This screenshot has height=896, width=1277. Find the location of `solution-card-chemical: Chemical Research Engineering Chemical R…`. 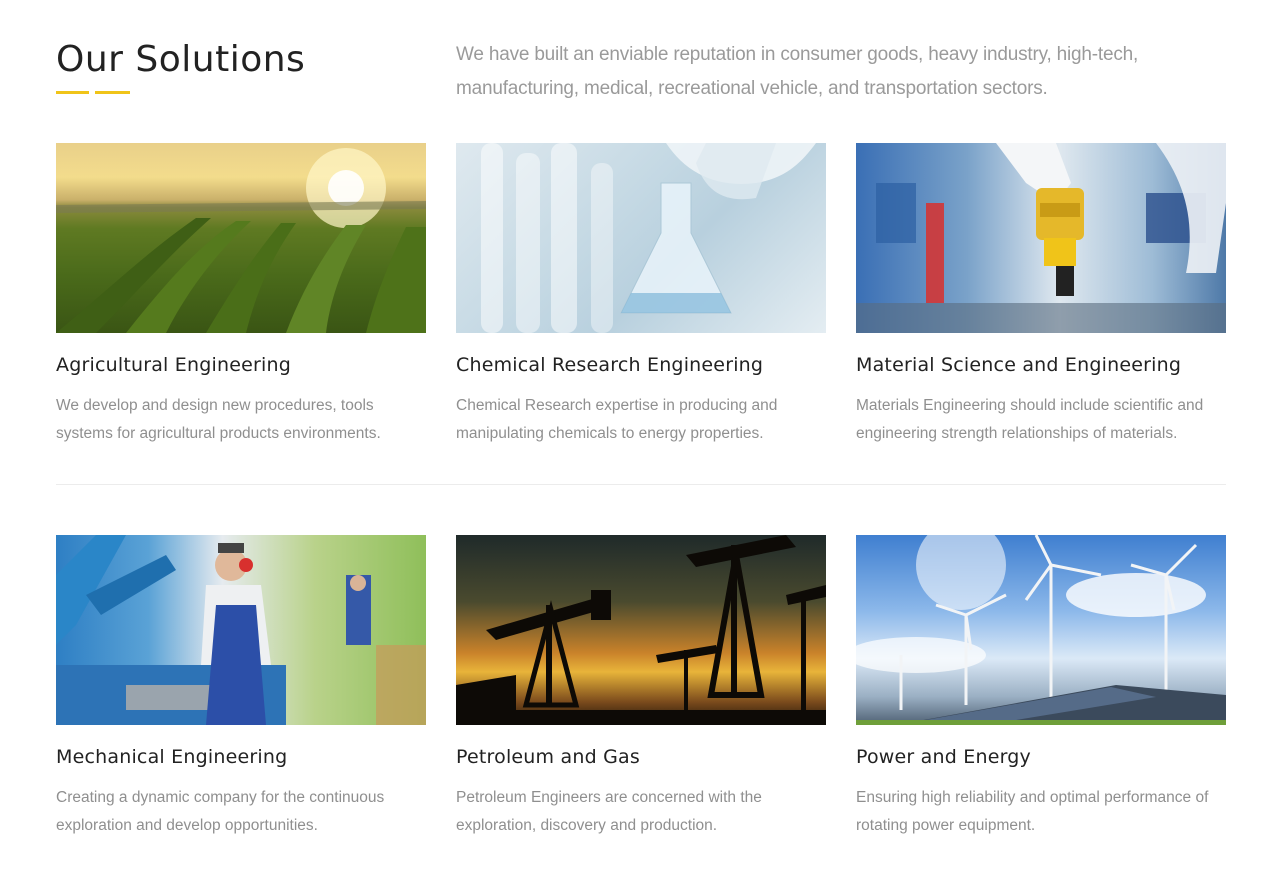

solution-card-chemical: Chemical Research Engineering Chemical R… is located at coordinates (641, 292).